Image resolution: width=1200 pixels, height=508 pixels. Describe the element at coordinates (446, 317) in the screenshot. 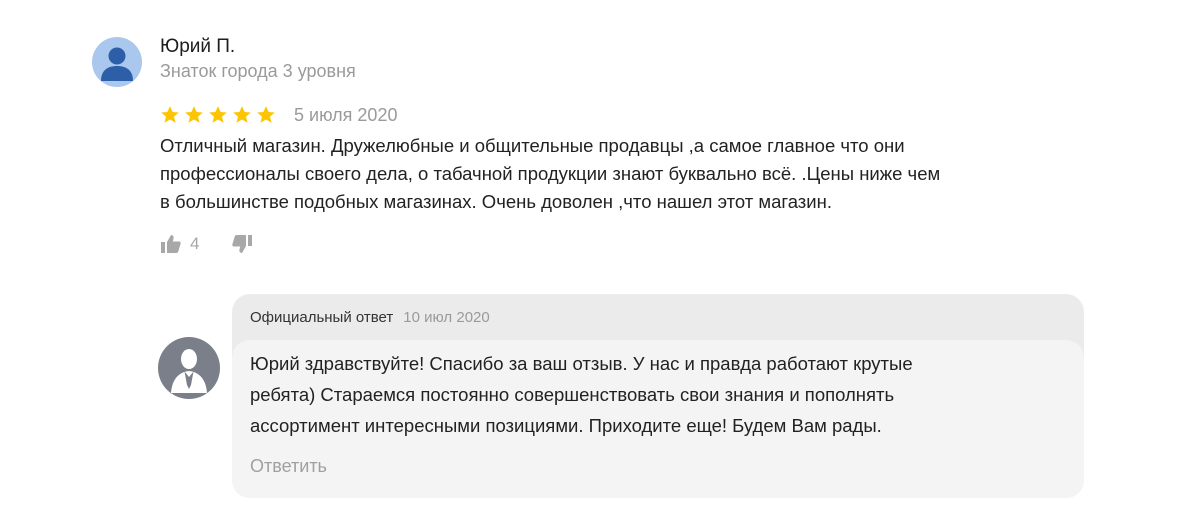

I see `official-answer-date: 10 июл 2020` at that location.